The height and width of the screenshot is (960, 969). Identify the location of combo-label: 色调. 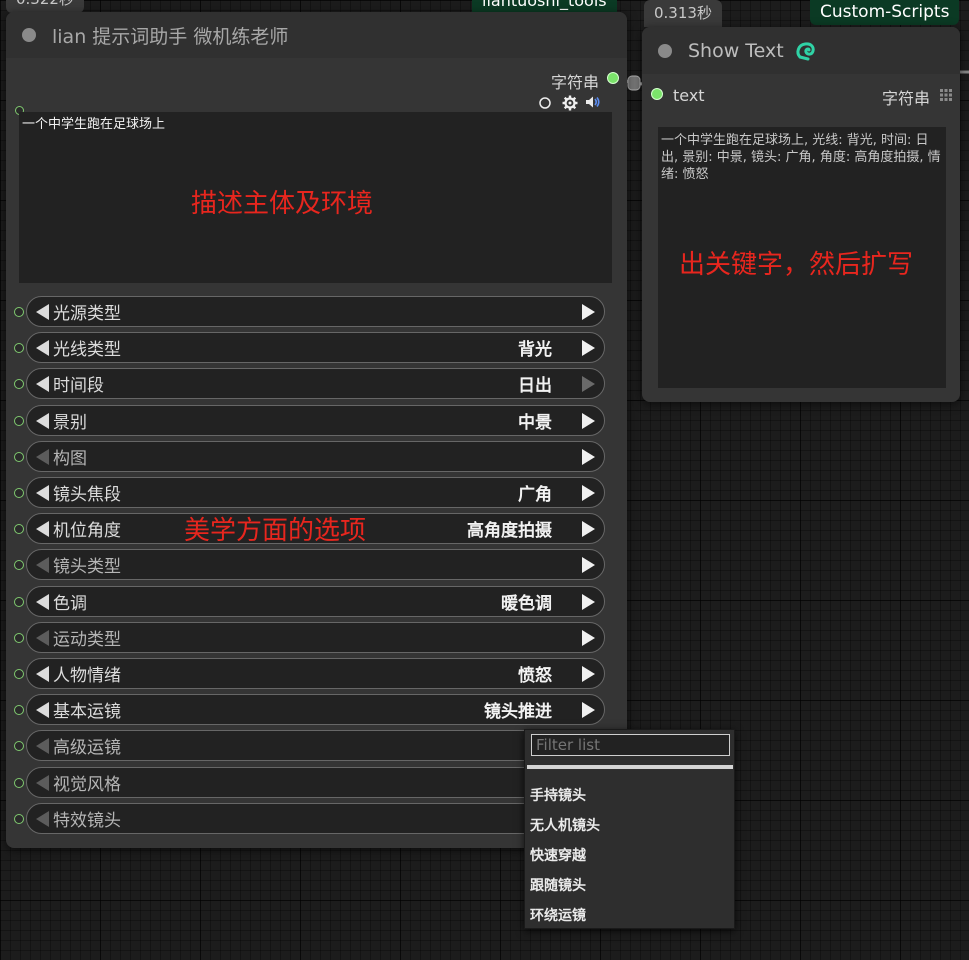
(70, 604).